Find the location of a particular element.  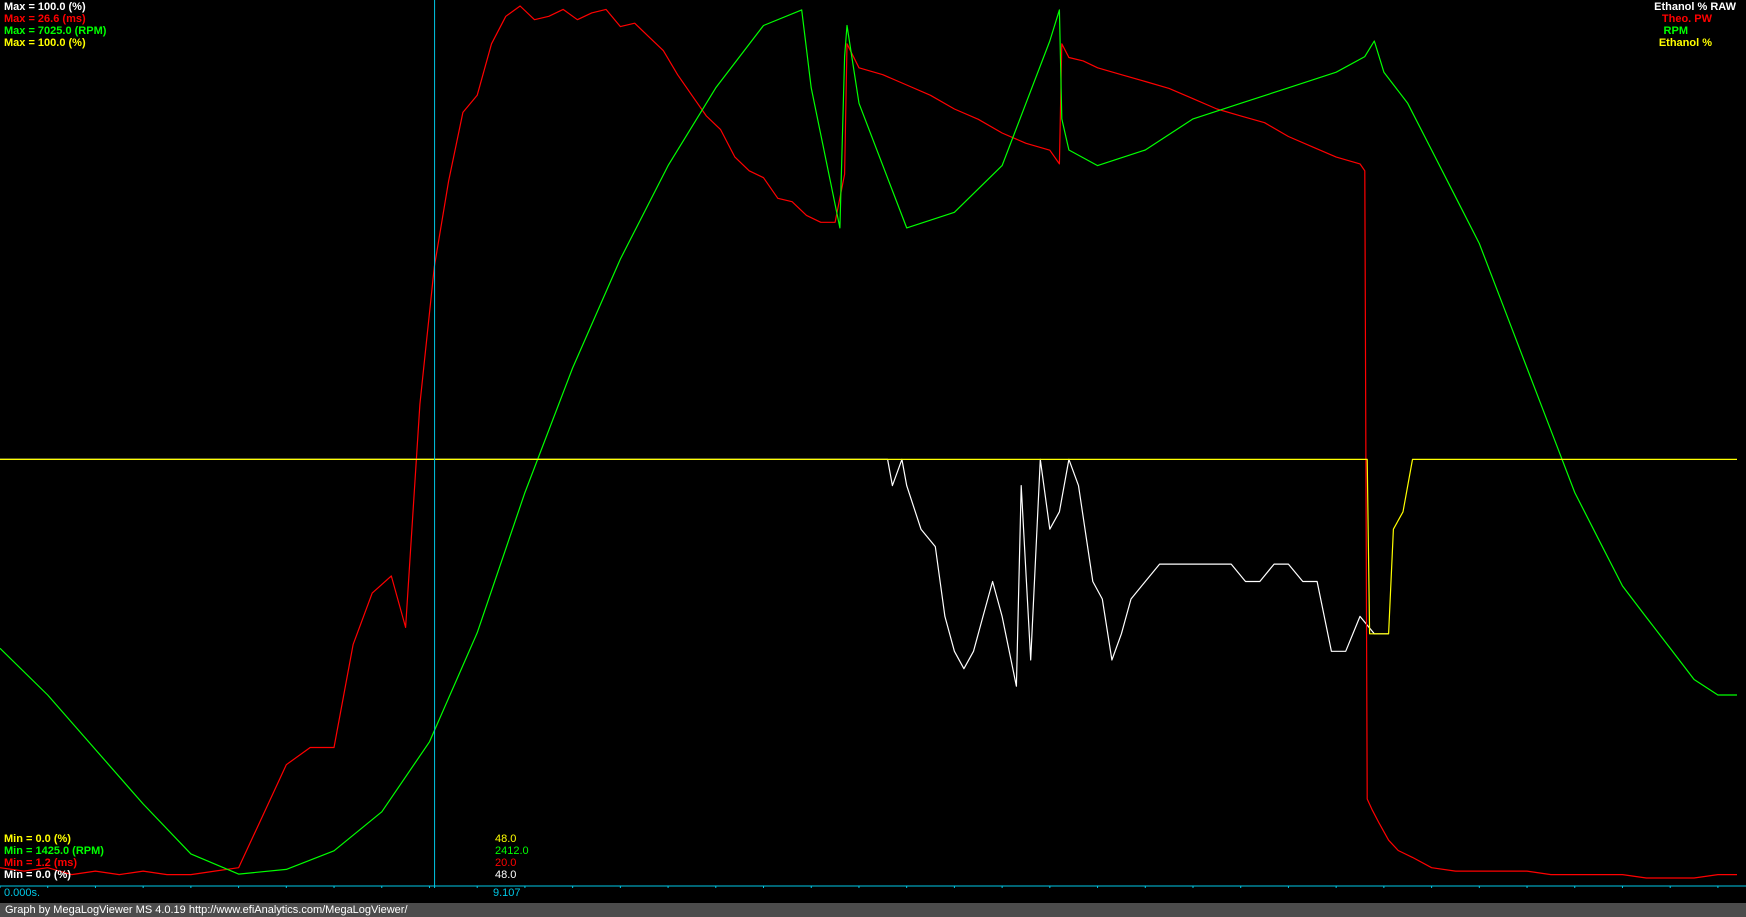

max-label-ethanol-raw: Max = 100.0 (%) is located at coordinates (45, 7).